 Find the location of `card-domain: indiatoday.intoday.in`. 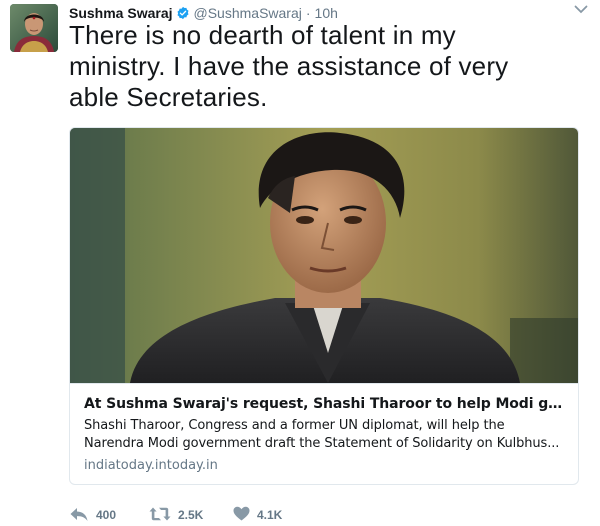

card-domain: indiatoday.intoday.in is located at coordinates (326, 466).